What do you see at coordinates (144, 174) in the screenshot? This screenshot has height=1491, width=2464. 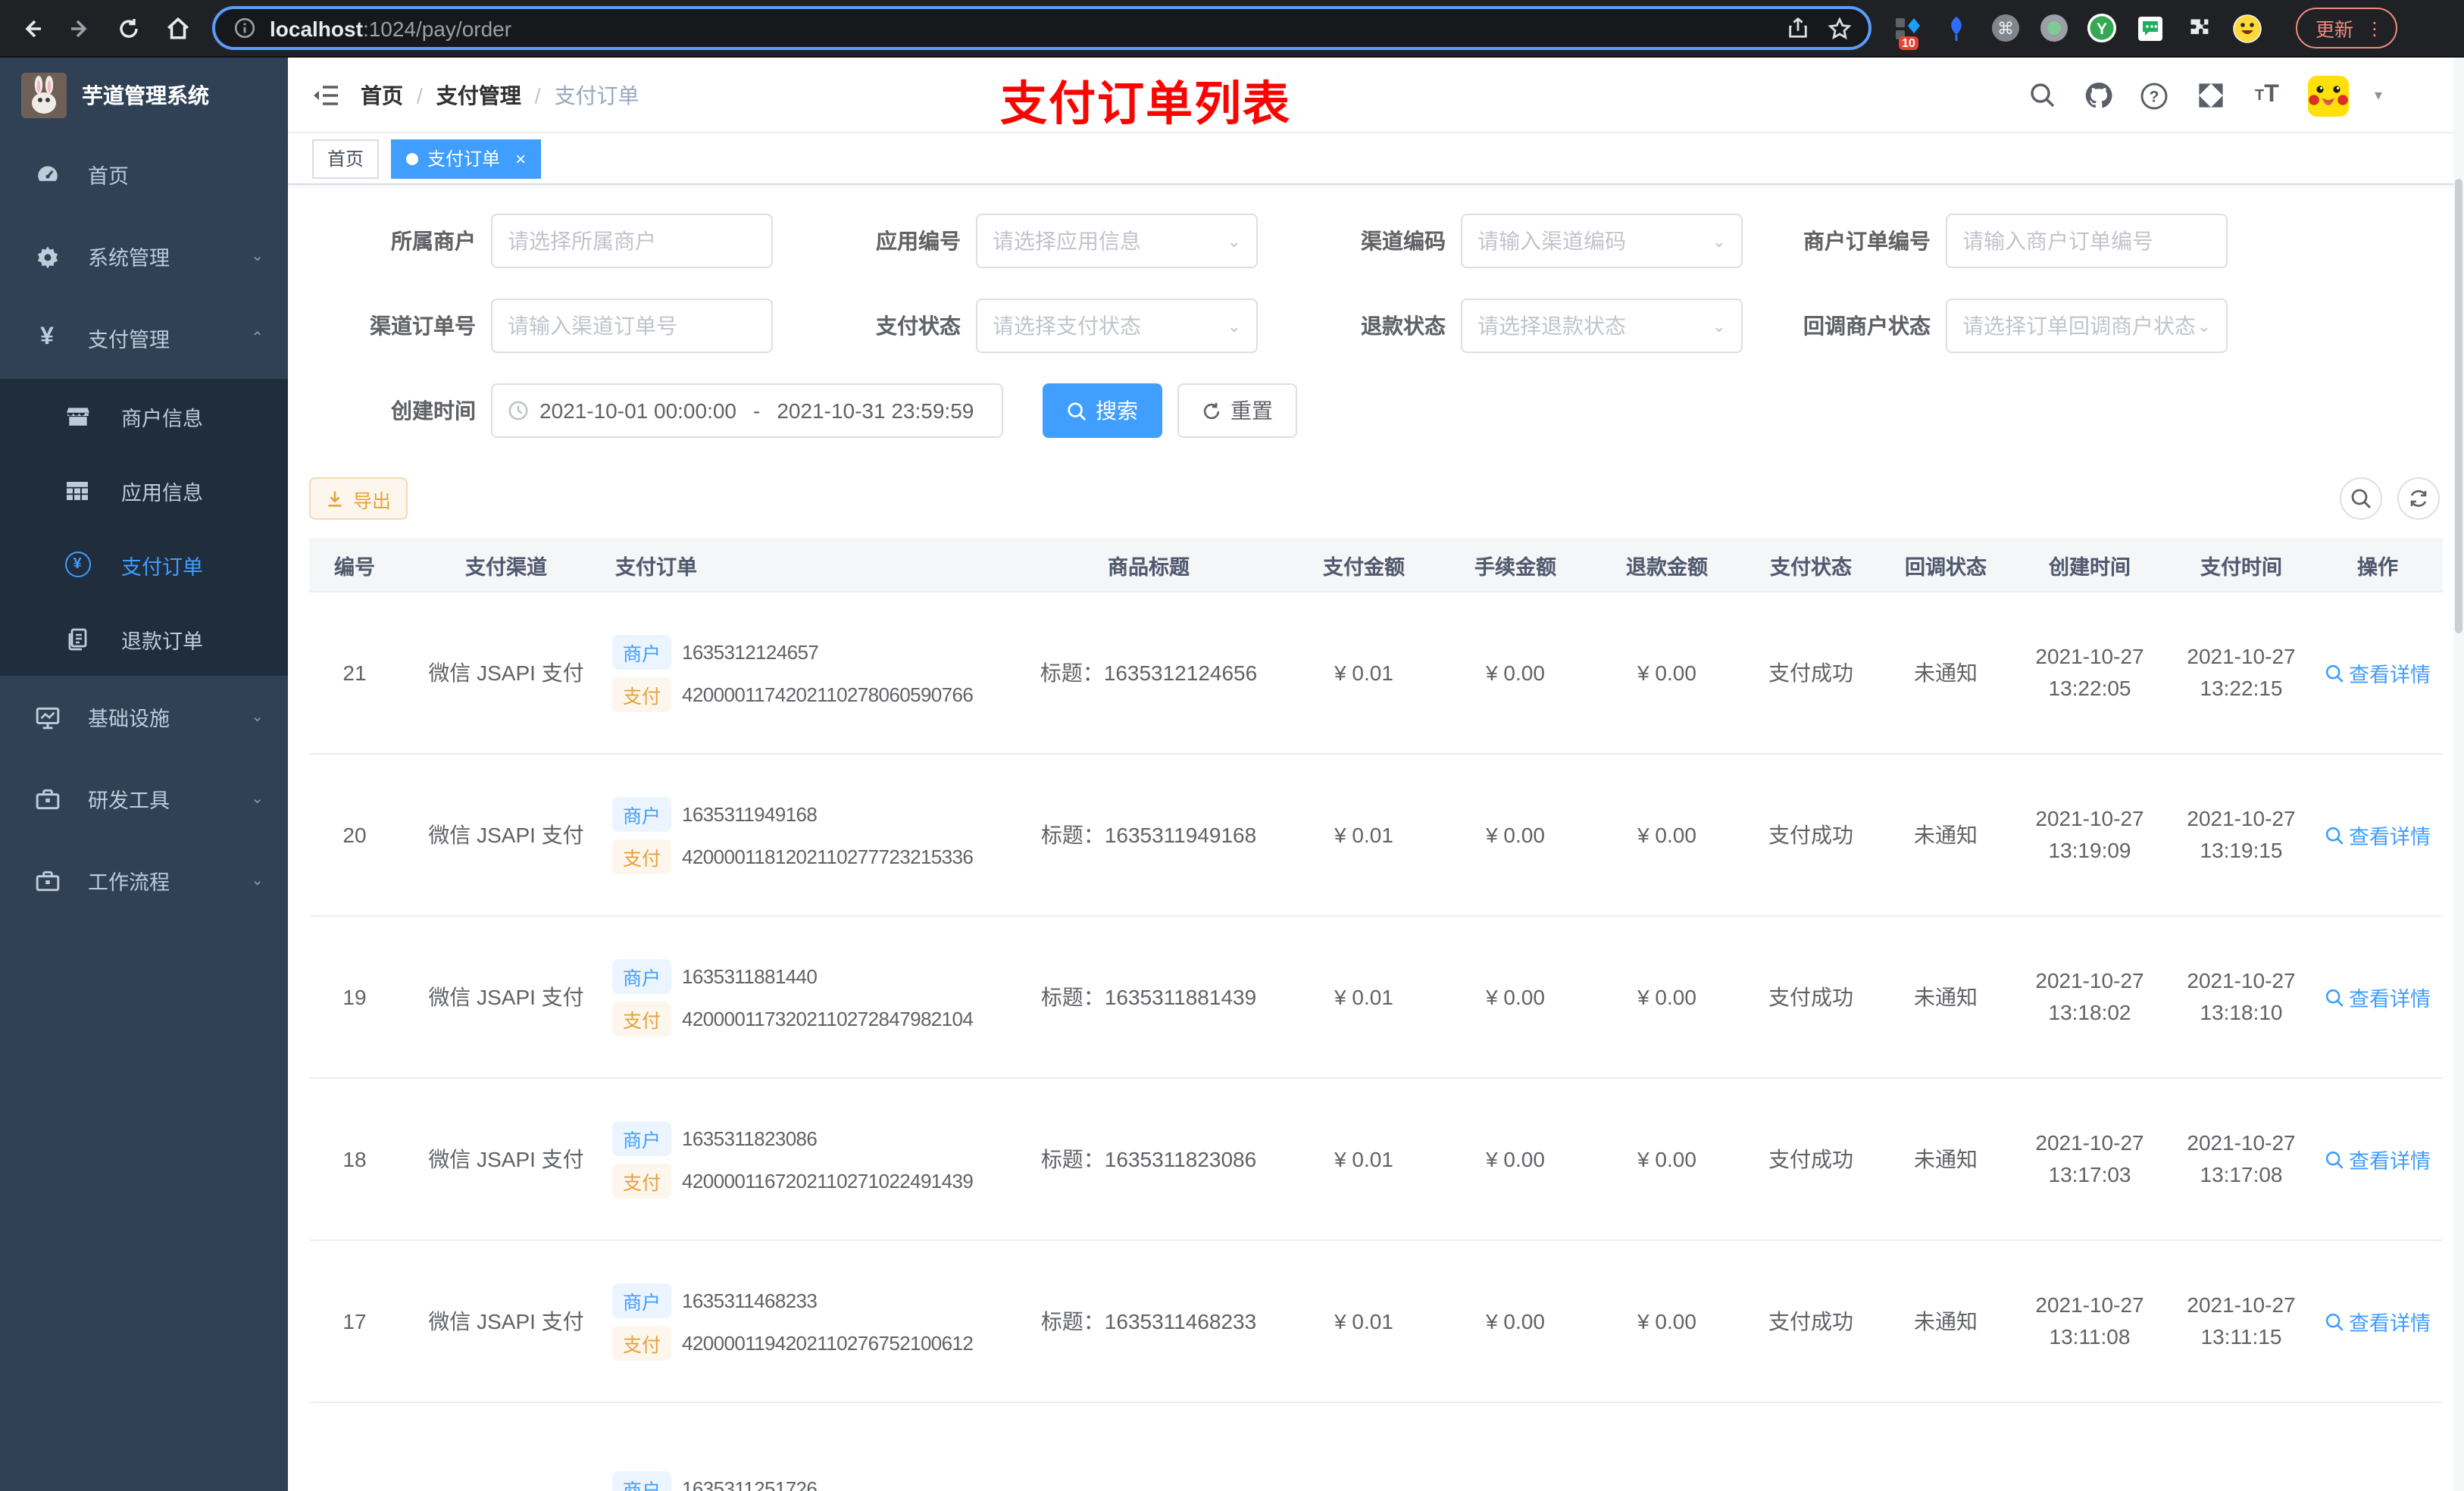 I see `sidebar-item-home: 首页` at bounding box center [144, 174].